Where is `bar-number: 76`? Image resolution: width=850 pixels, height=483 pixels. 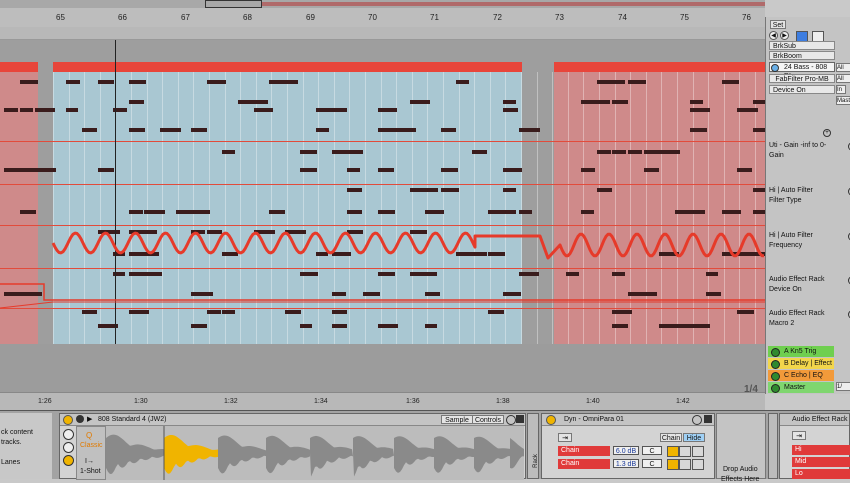 bar-number: 76 is located at coordinates (746, 17).